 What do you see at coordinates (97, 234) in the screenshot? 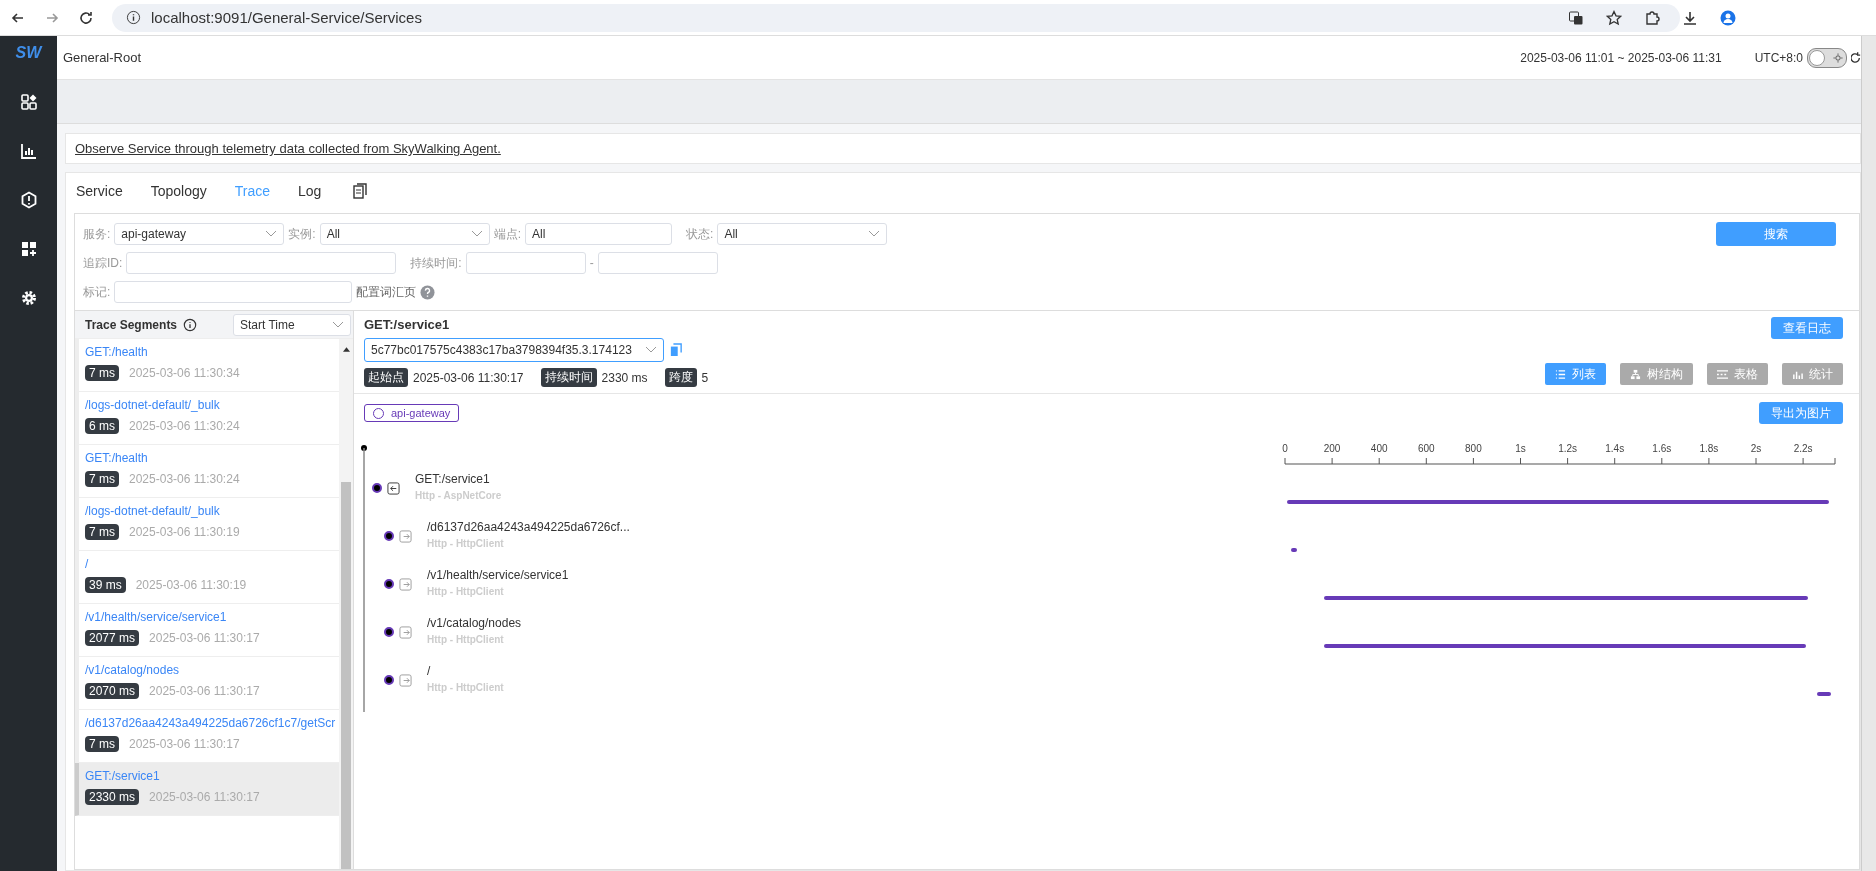
I see `filter-label: 服务:` at bounding box center [97, 234].